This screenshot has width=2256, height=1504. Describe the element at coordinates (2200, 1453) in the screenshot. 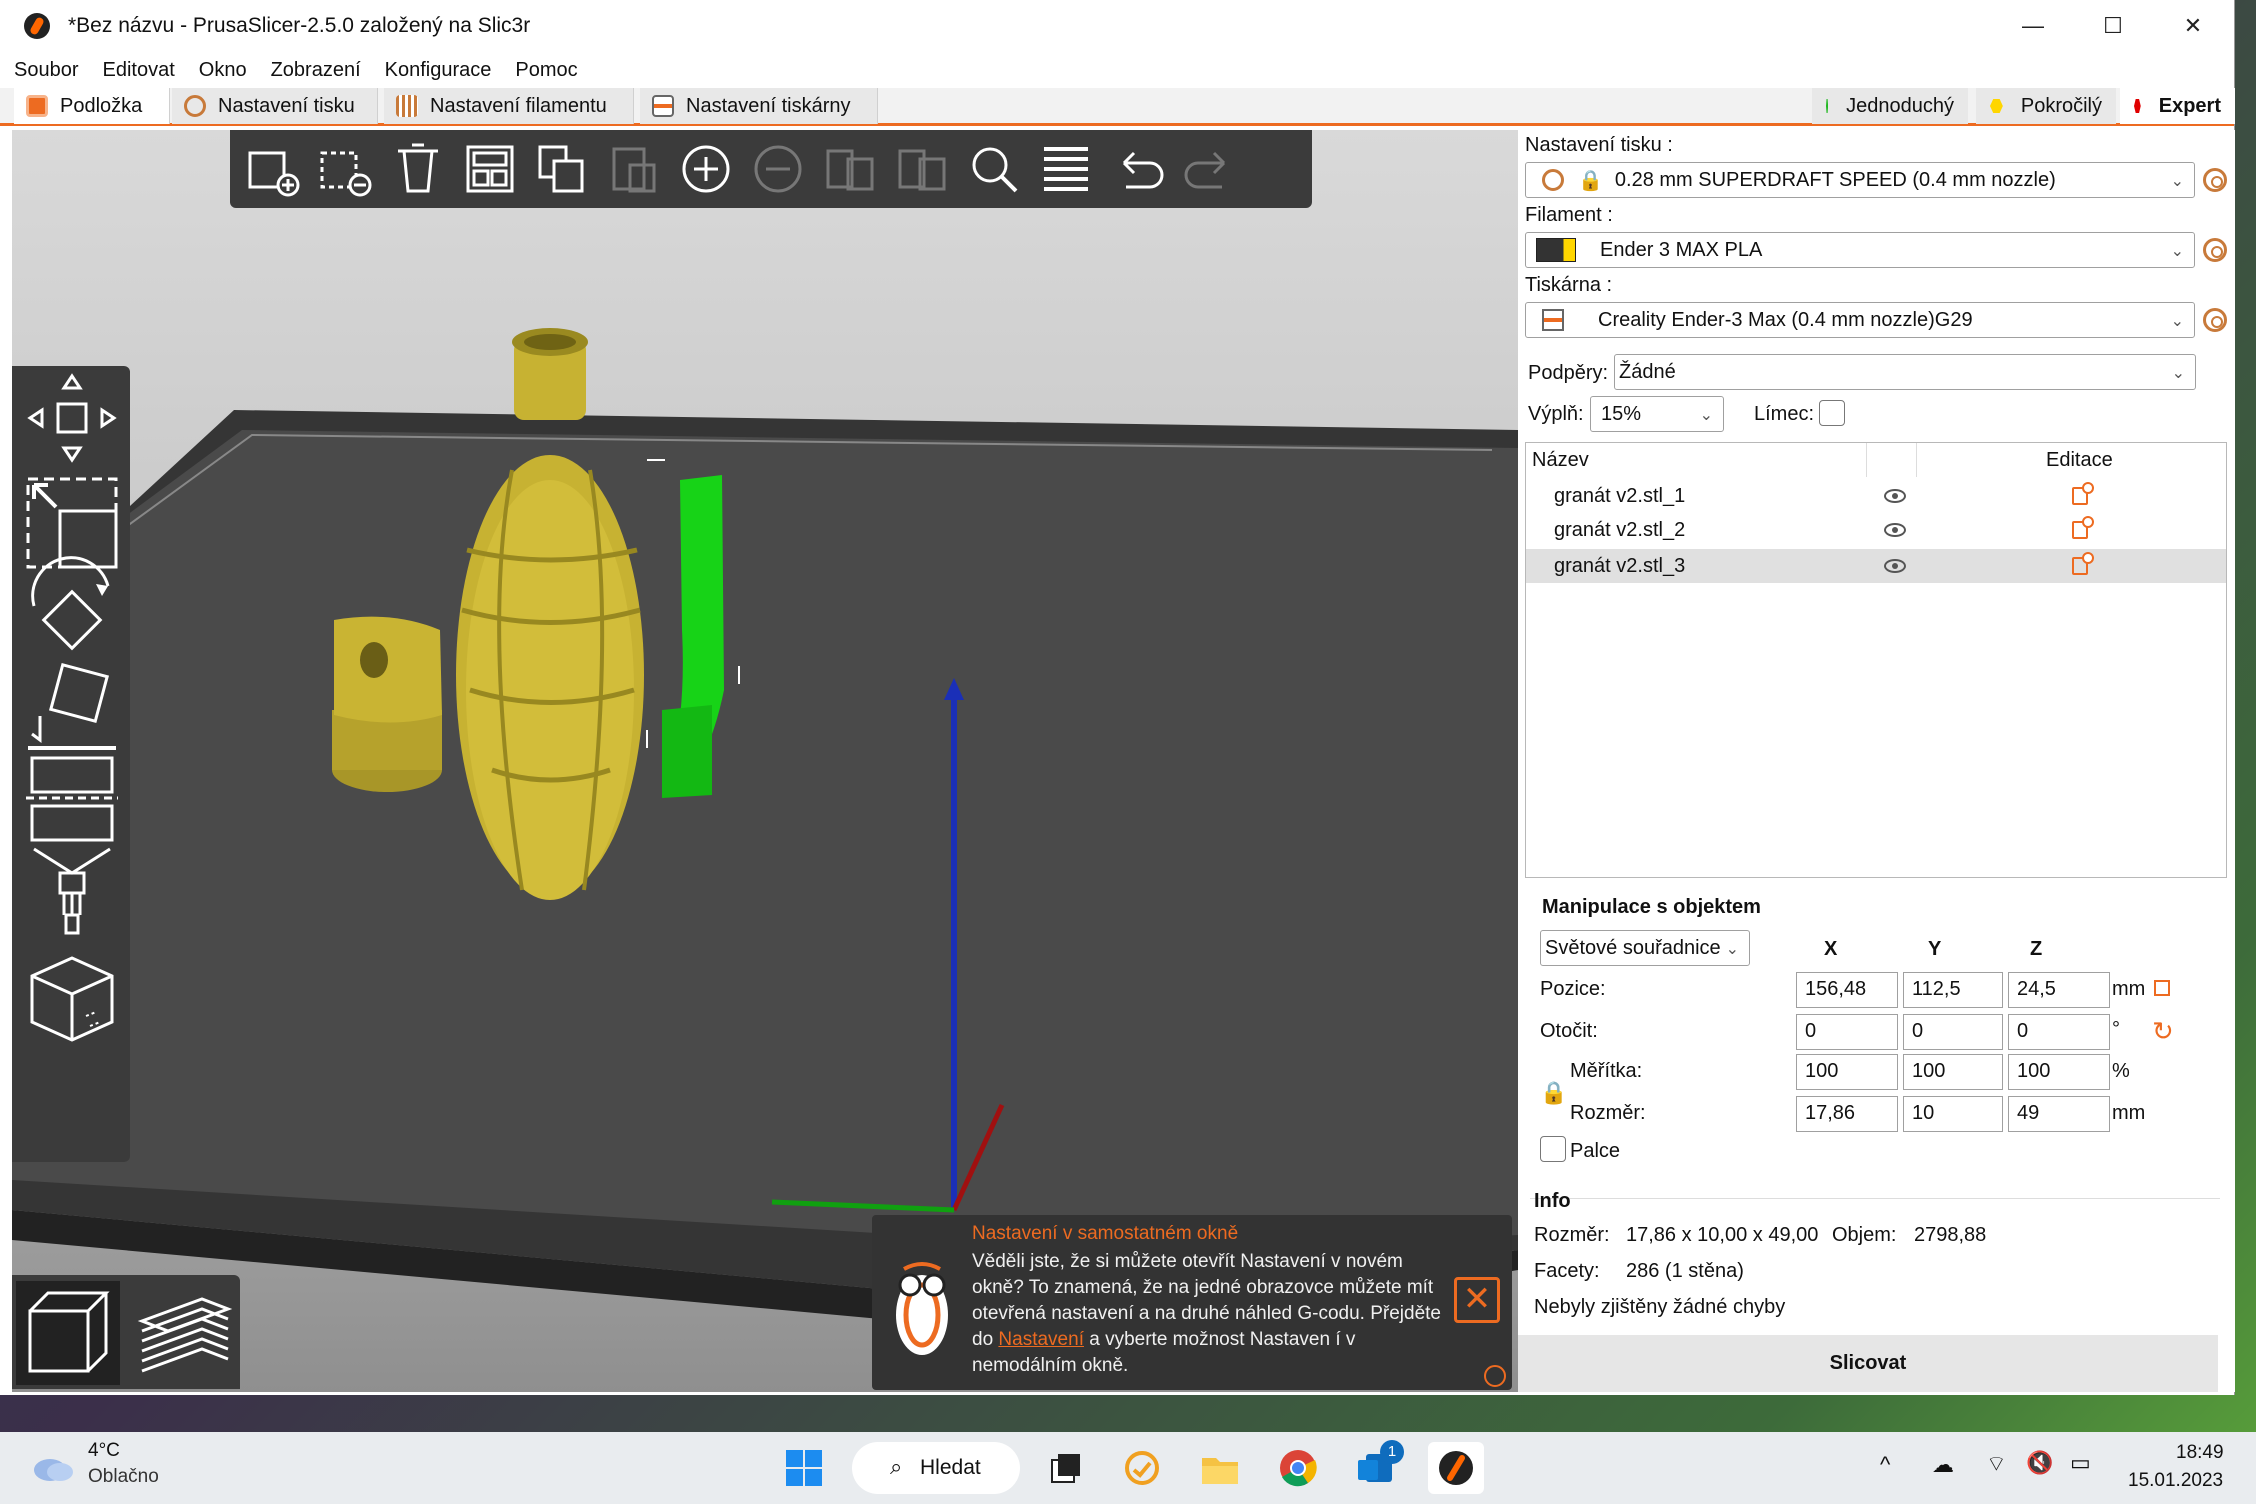

I see `clock-time: 18:49` at that location.